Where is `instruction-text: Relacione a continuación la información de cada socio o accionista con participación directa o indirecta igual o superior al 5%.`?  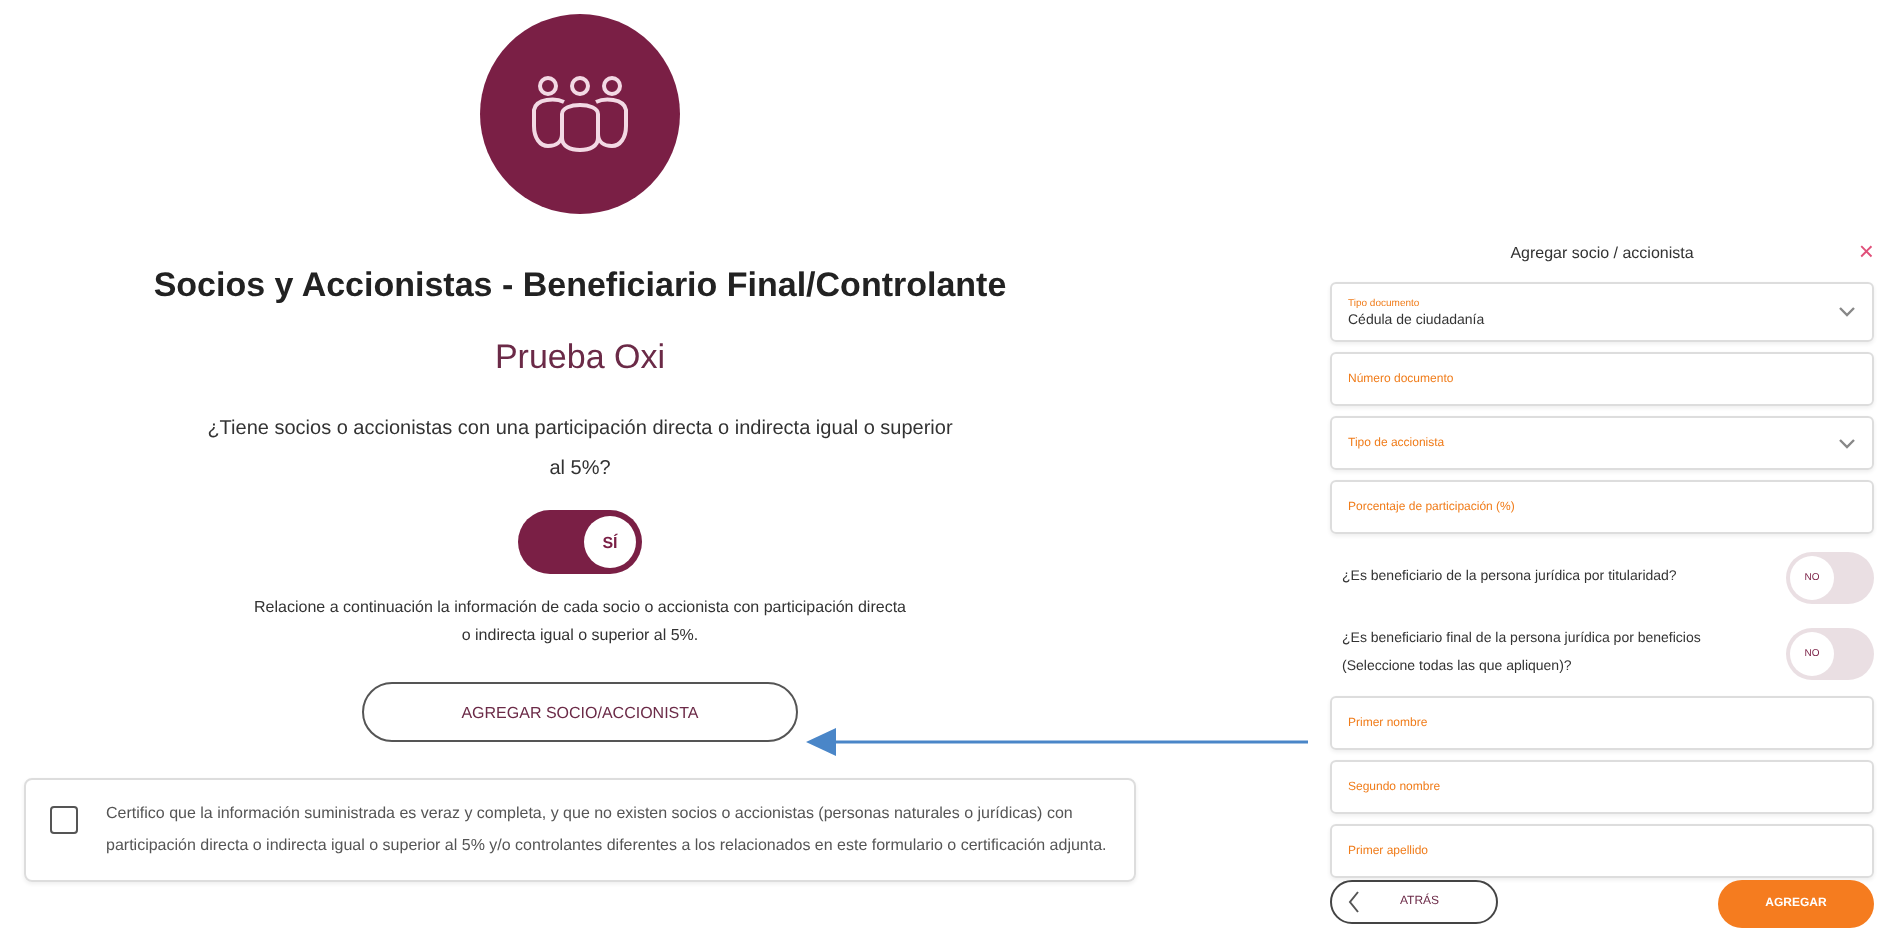 instruction-text: Relacione a continuación la información de cada socio o accionista con participación directa o indirecta igual o superior al 5%. is located at coordinates (580, 622).